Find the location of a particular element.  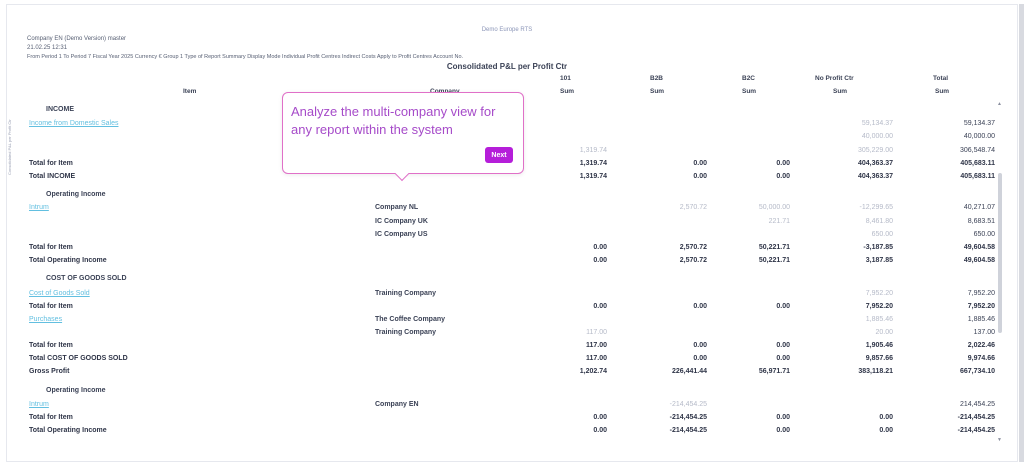

col-head-101: 101 is located at coordinates (565, 78).